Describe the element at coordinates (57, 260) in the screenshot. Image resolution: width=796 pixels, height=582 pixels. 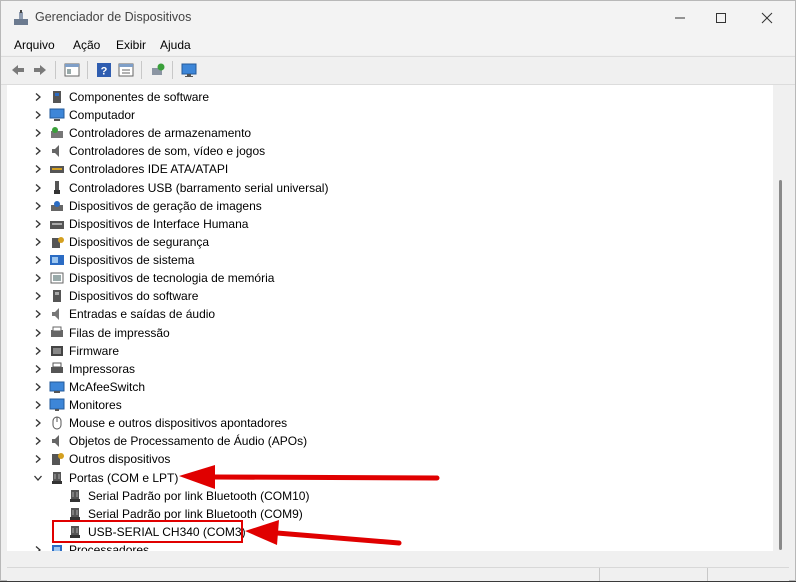
I see `system-device-icon` at that location.